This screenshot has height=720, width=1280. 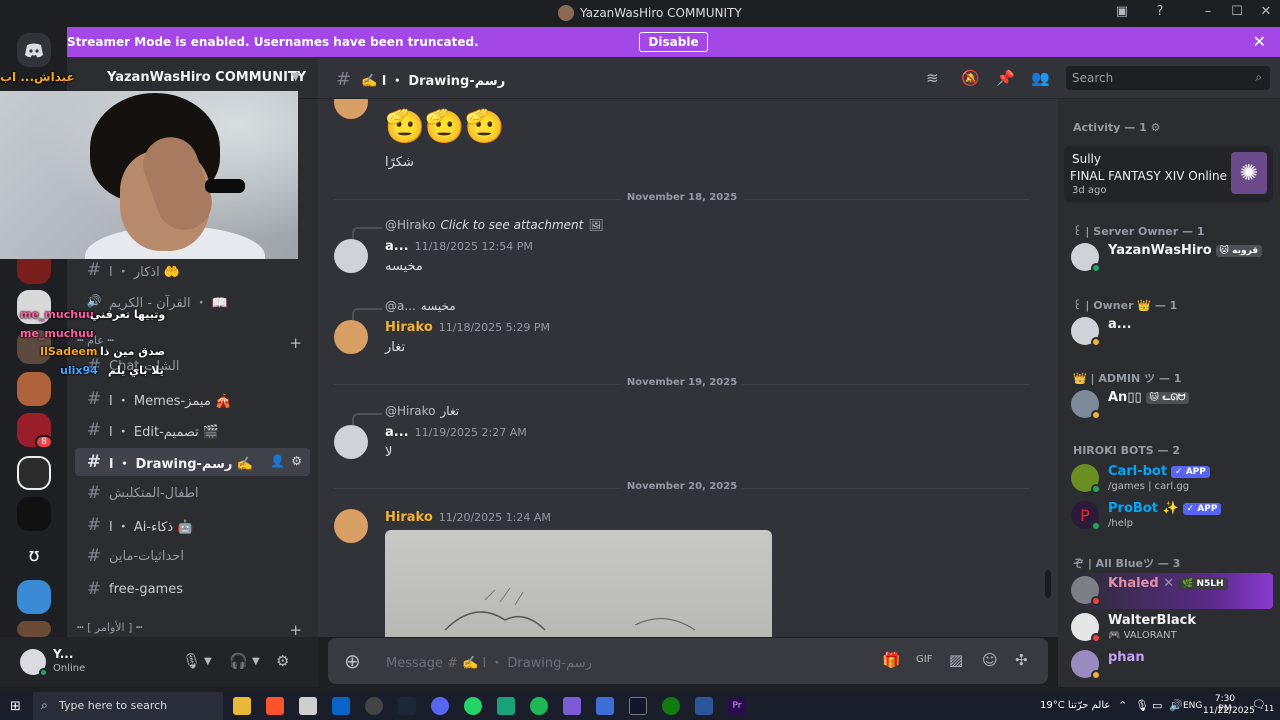 What do you see at coordinates (682, 197) in the screenshot?
I see `date-divider-label: November 18, 2025` at bounding box center [682, 197].